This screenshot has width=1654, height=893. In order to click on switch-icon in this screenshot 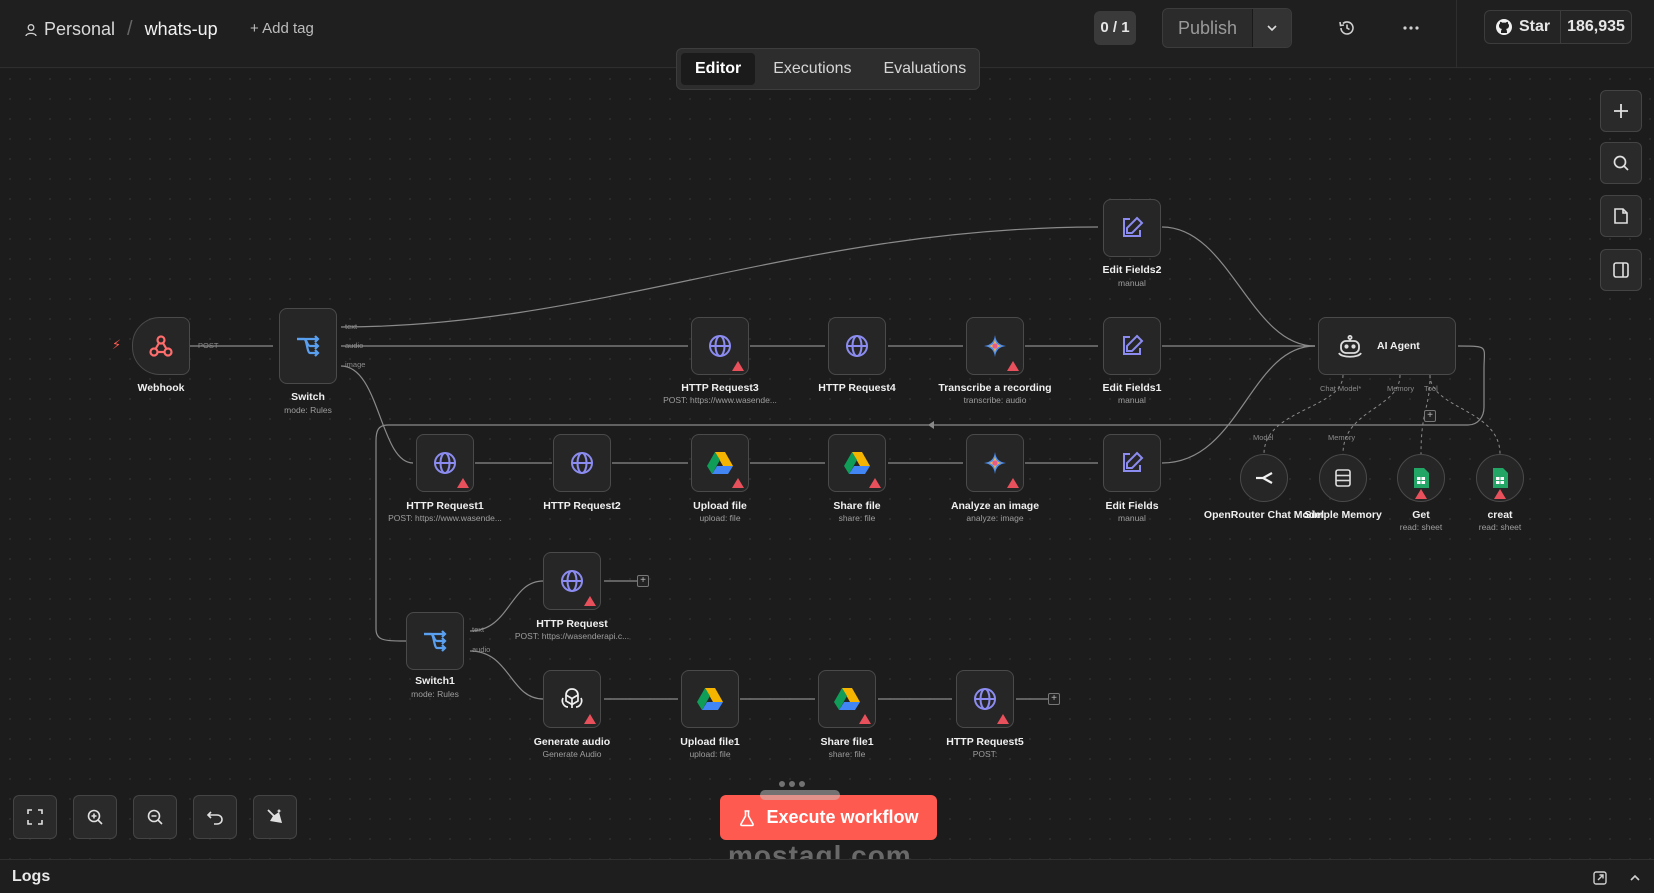, I will do `click(435, 641)`.